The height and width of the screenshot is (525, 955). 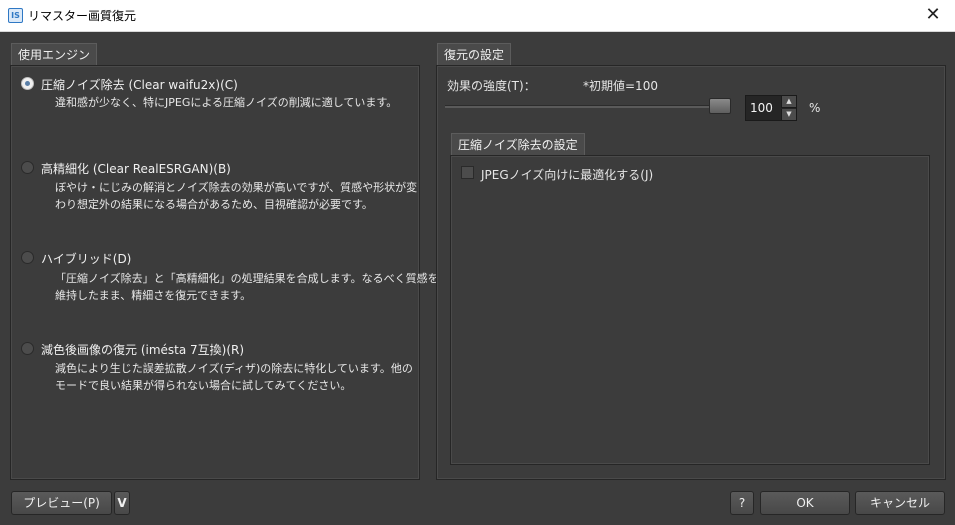 I want to click on percent-unit: %, so click(x=815, y=108).